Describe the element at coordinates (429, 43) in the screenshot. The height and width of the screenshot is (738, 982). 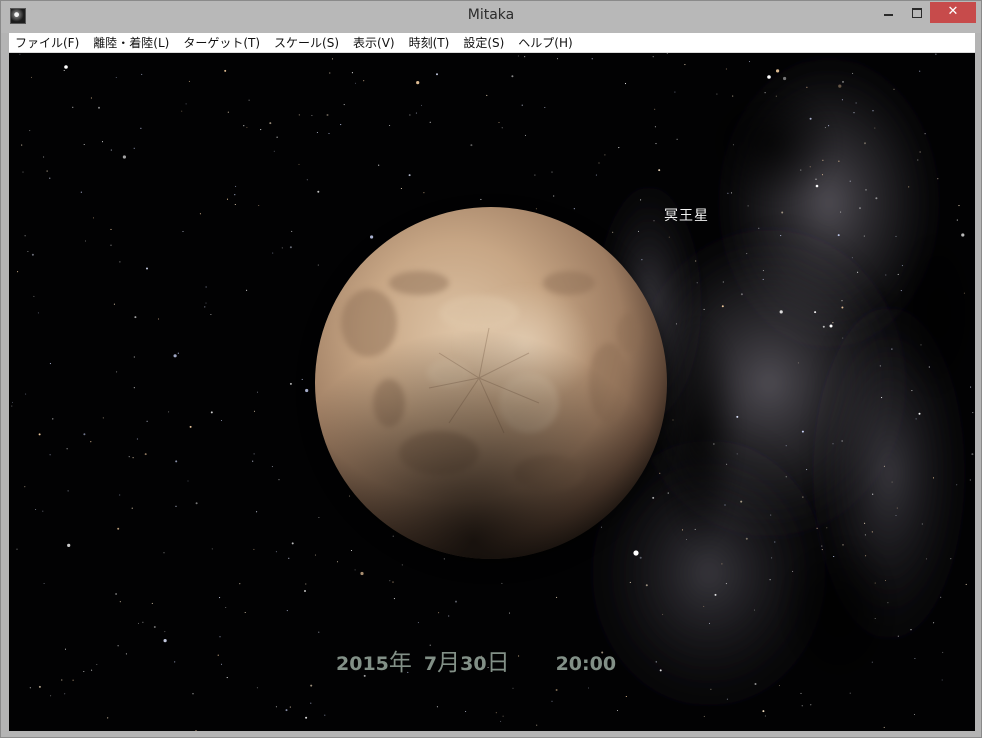
I see `menu-time: 時刻(T)` at that location.